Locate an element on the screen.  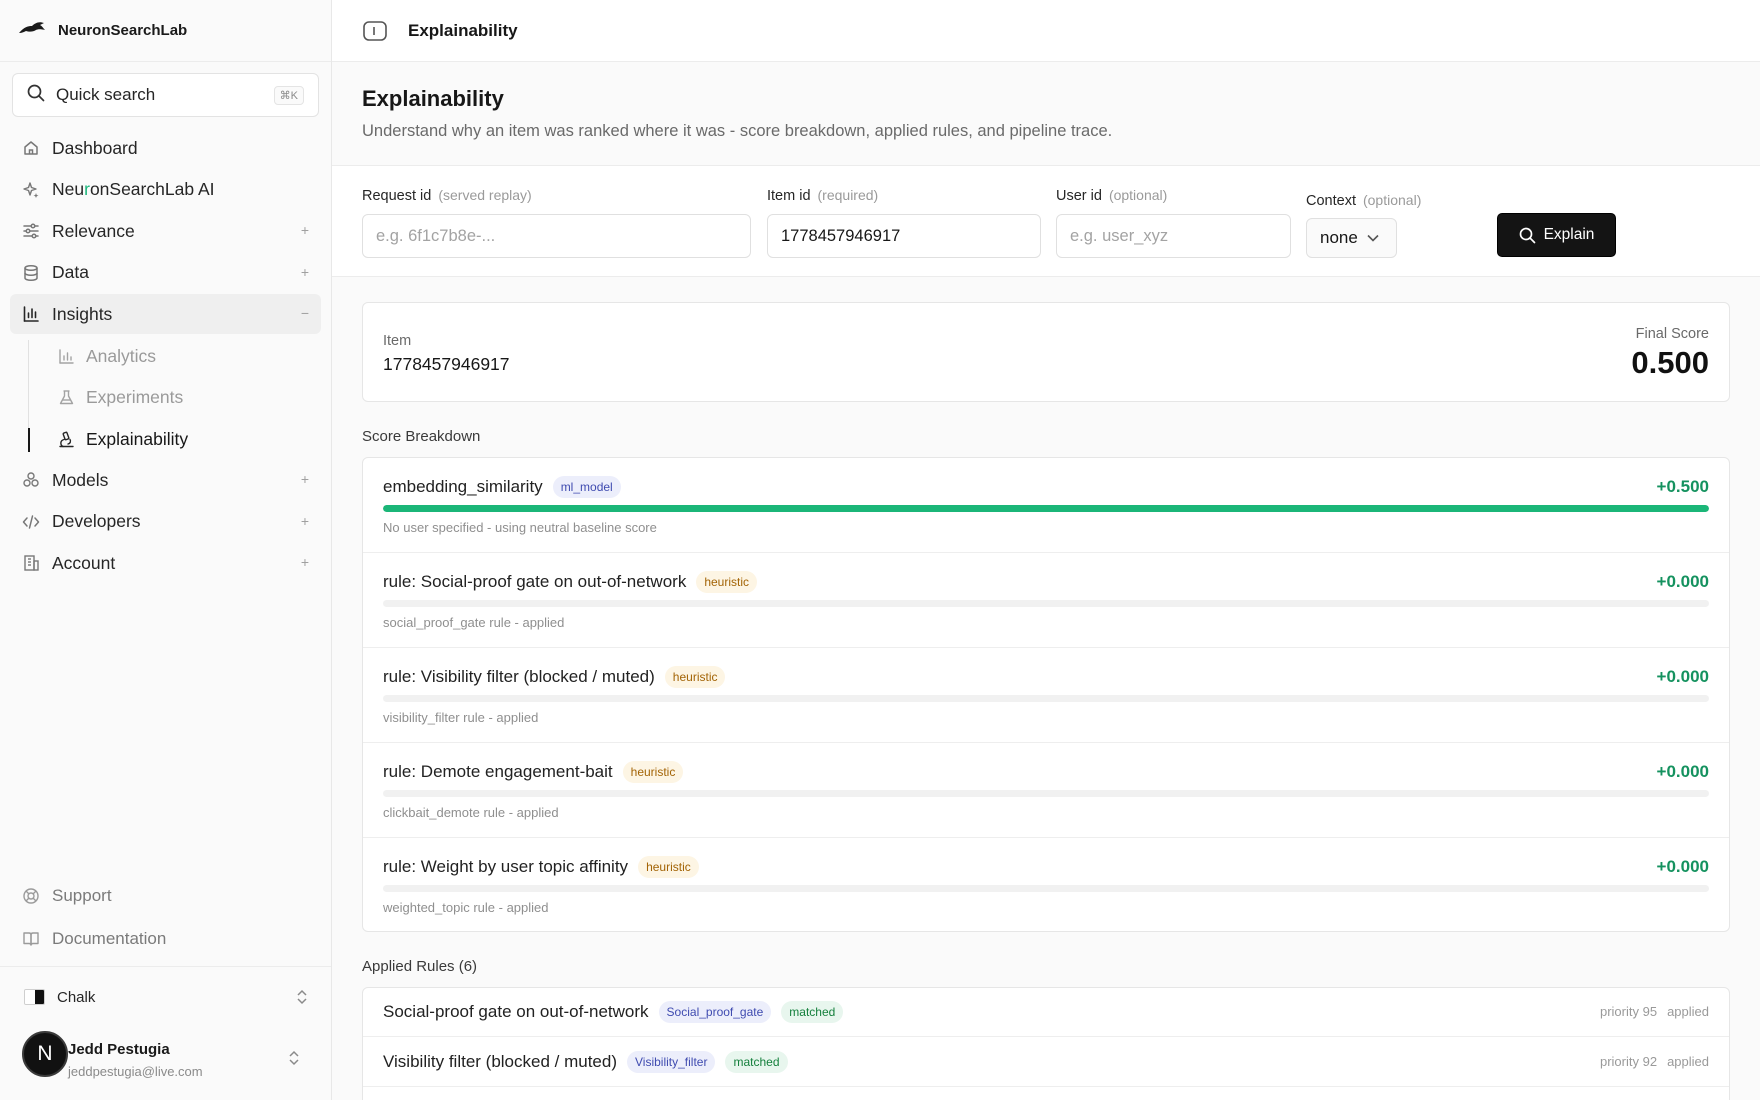
page-title: Explainability is located at coordinates (433, 98).